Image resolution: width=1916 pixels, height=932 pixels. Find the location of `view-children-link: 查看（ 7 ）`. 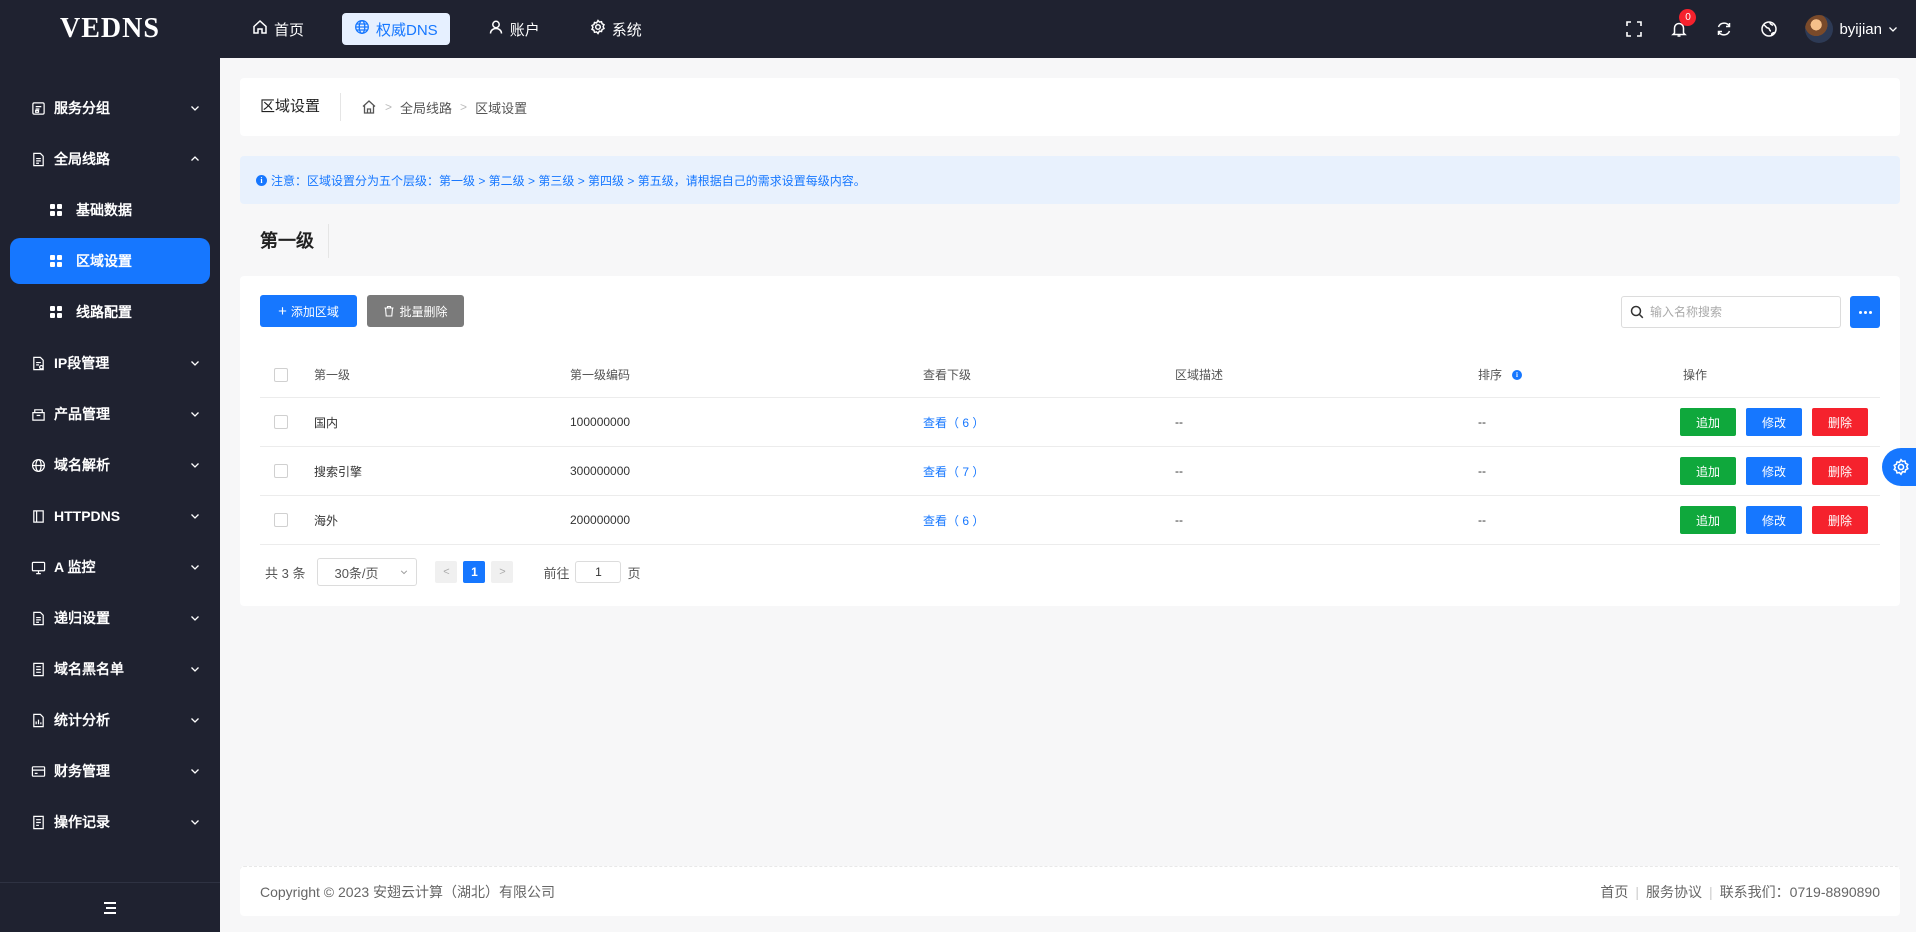

view-children-link: 查看（ 7 ） is located at coordinates (953, 471).